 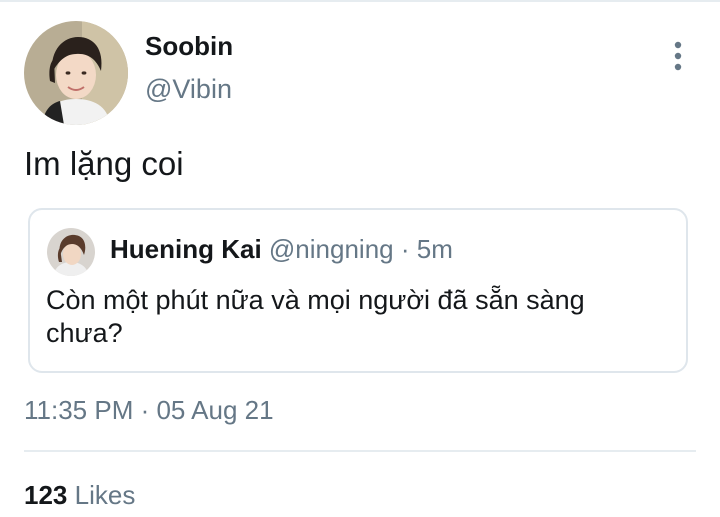 What do you see at coordinates (188, 89) in the screenshot?
I see `author-handle: @Vibin` at bounding box center [188, 89].